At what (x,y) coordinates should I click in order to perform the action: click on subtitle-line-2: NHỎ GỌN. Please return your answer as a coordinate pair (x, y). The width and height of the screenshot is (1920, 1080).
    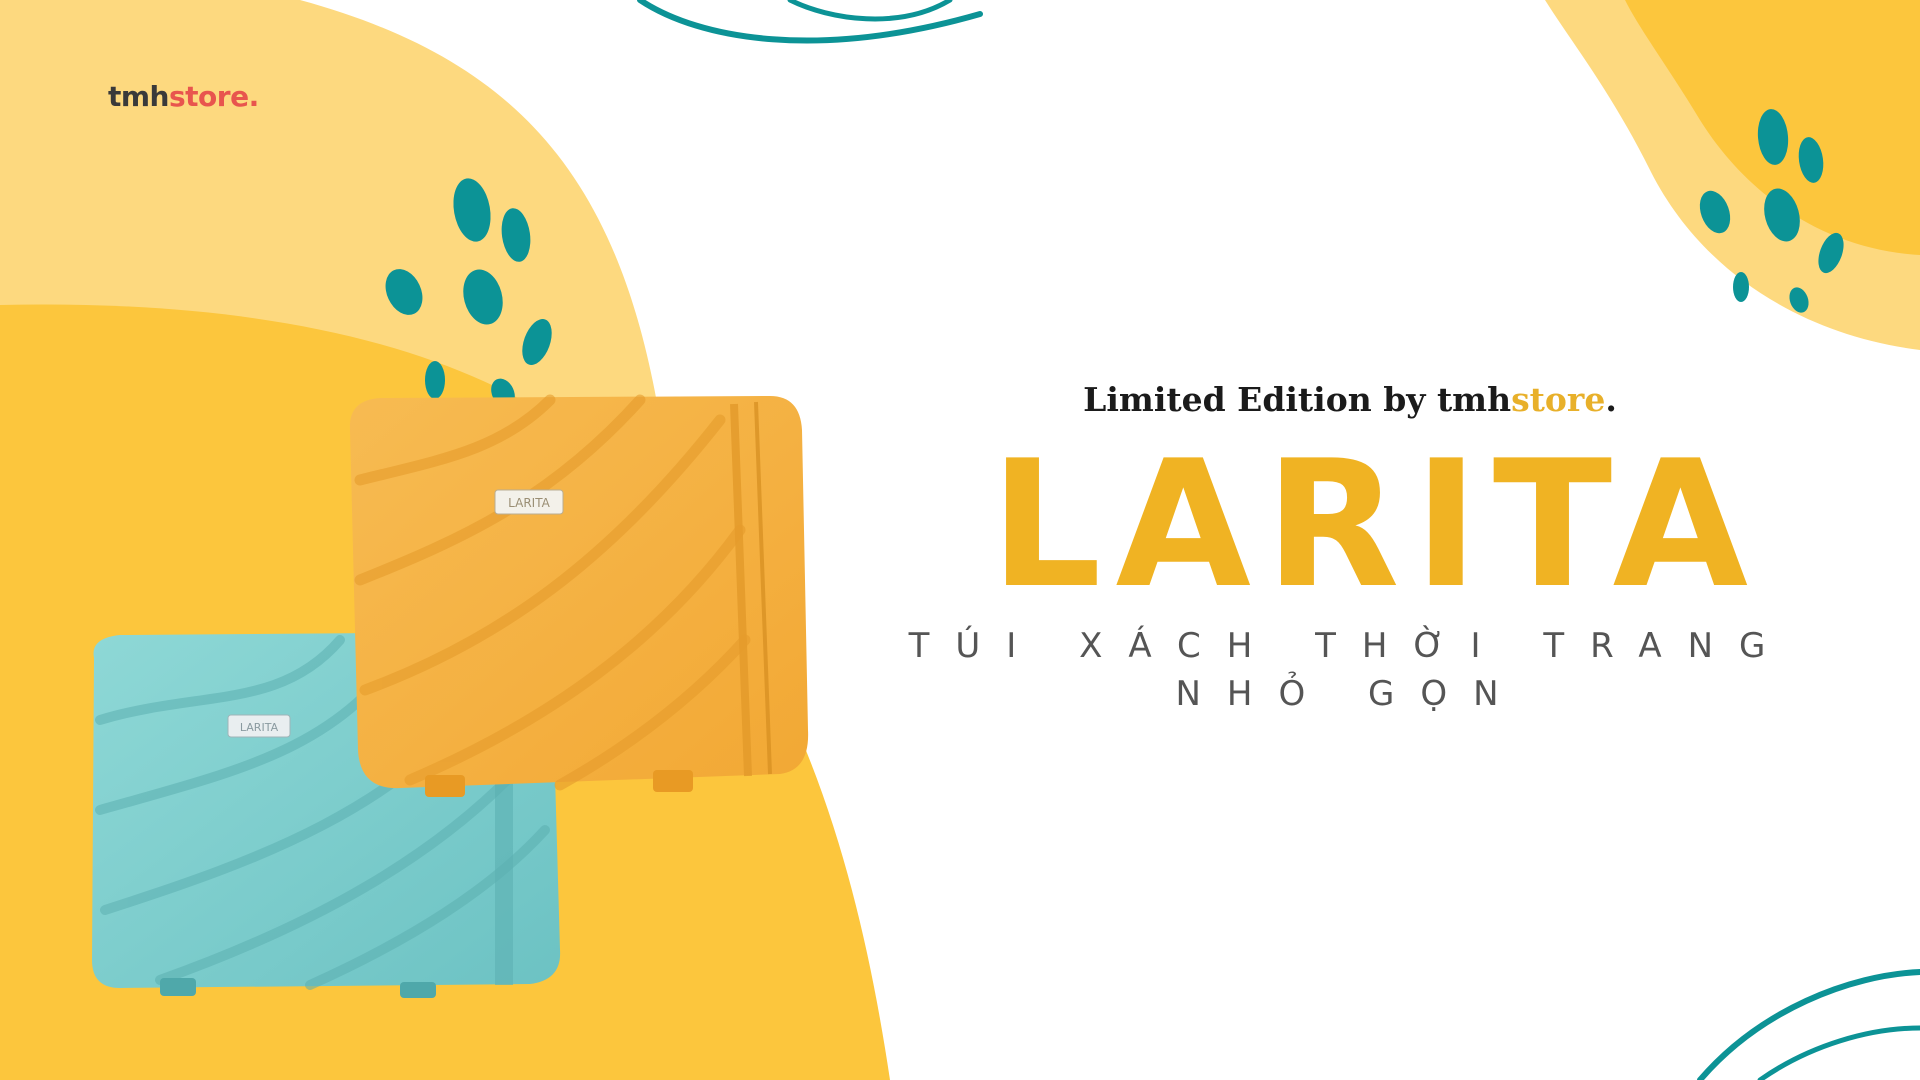
    Looking at the image, I should click on (1350, 694).